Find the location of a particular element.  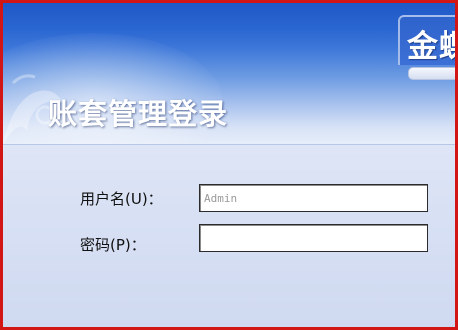

brand-logo-text: 金蝶 is located at coordinates (431, 47).